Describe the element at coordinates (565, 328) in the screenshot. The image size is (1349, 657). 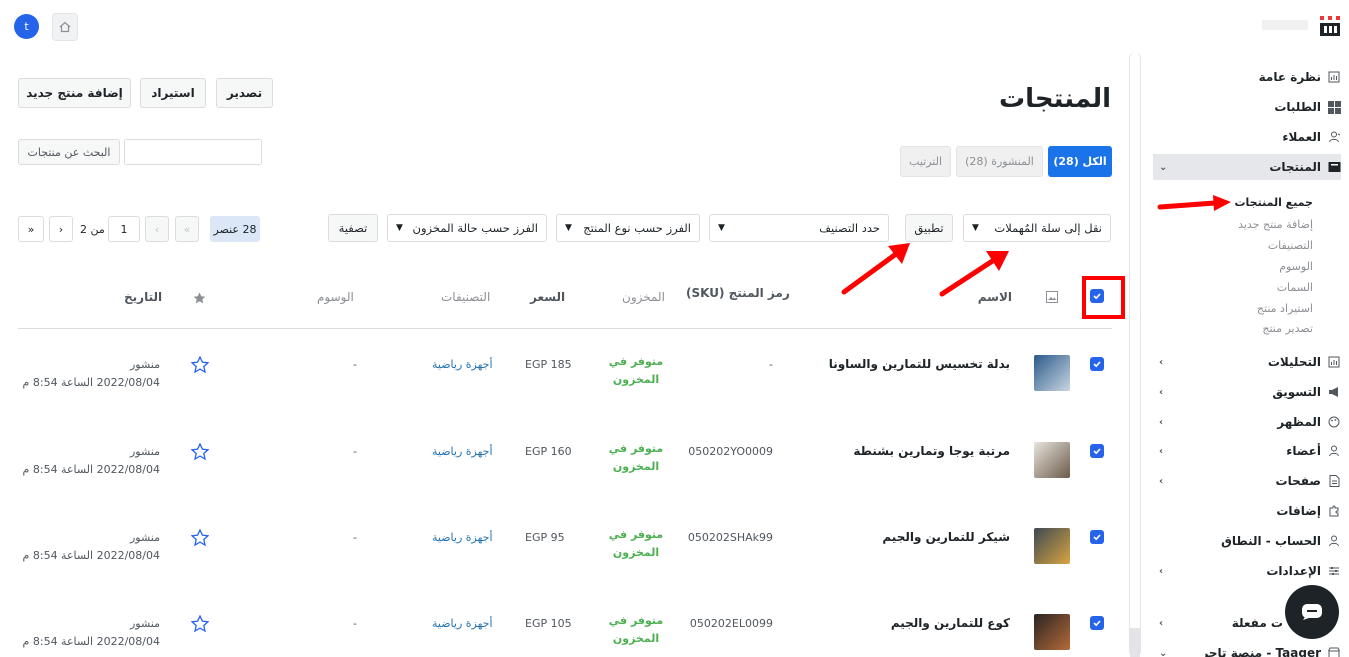
I see `table-header-divider` at that location.